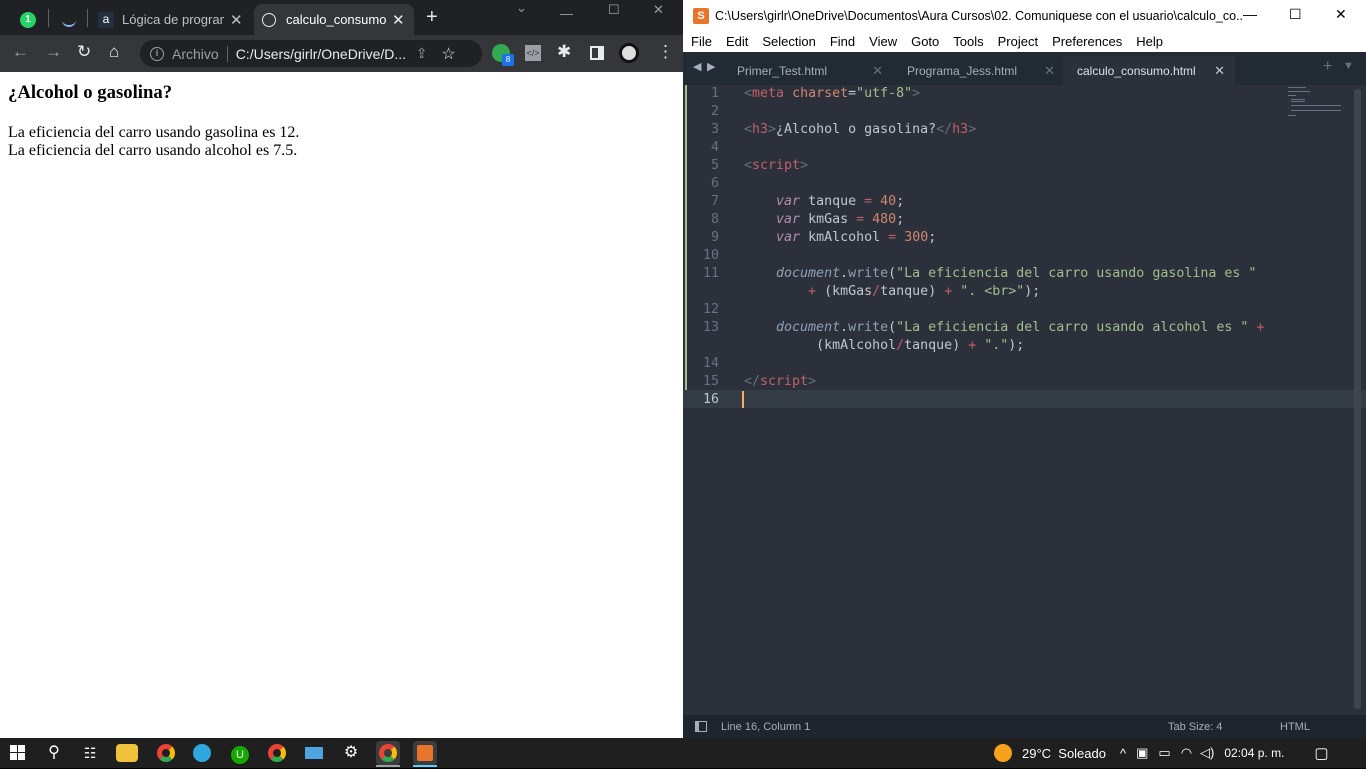  I want to click on line-number: 4, so click(714, 147).